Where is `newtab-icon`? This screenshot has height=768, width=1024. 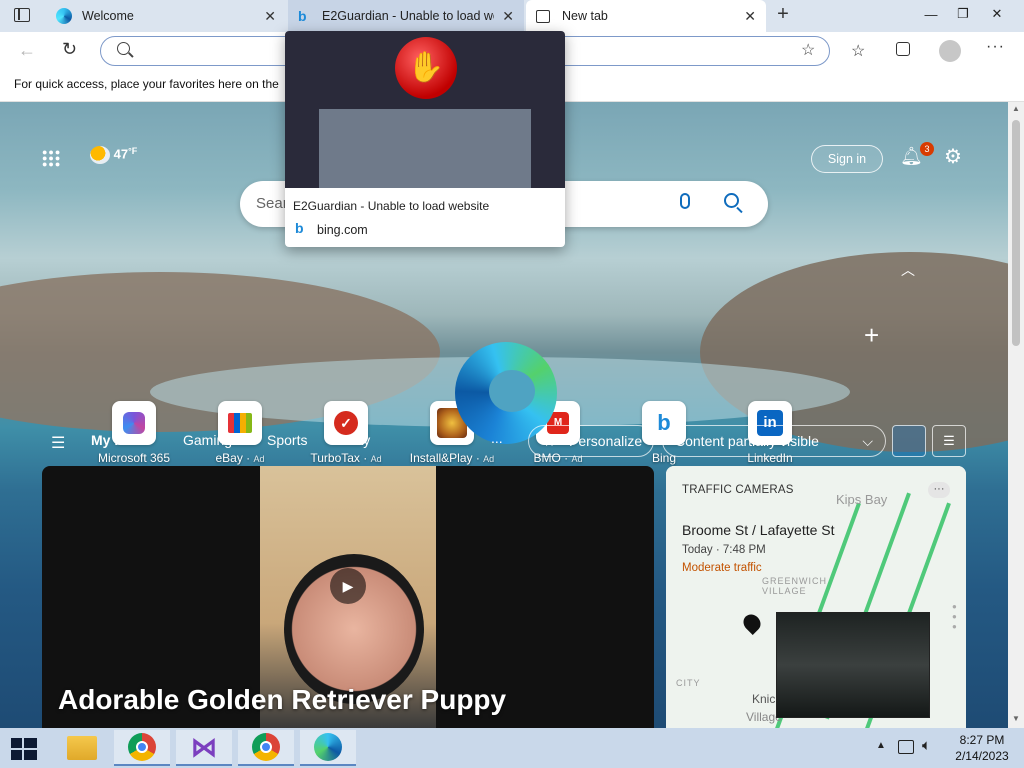 newtab-icon is located at coordinates (543, 16).